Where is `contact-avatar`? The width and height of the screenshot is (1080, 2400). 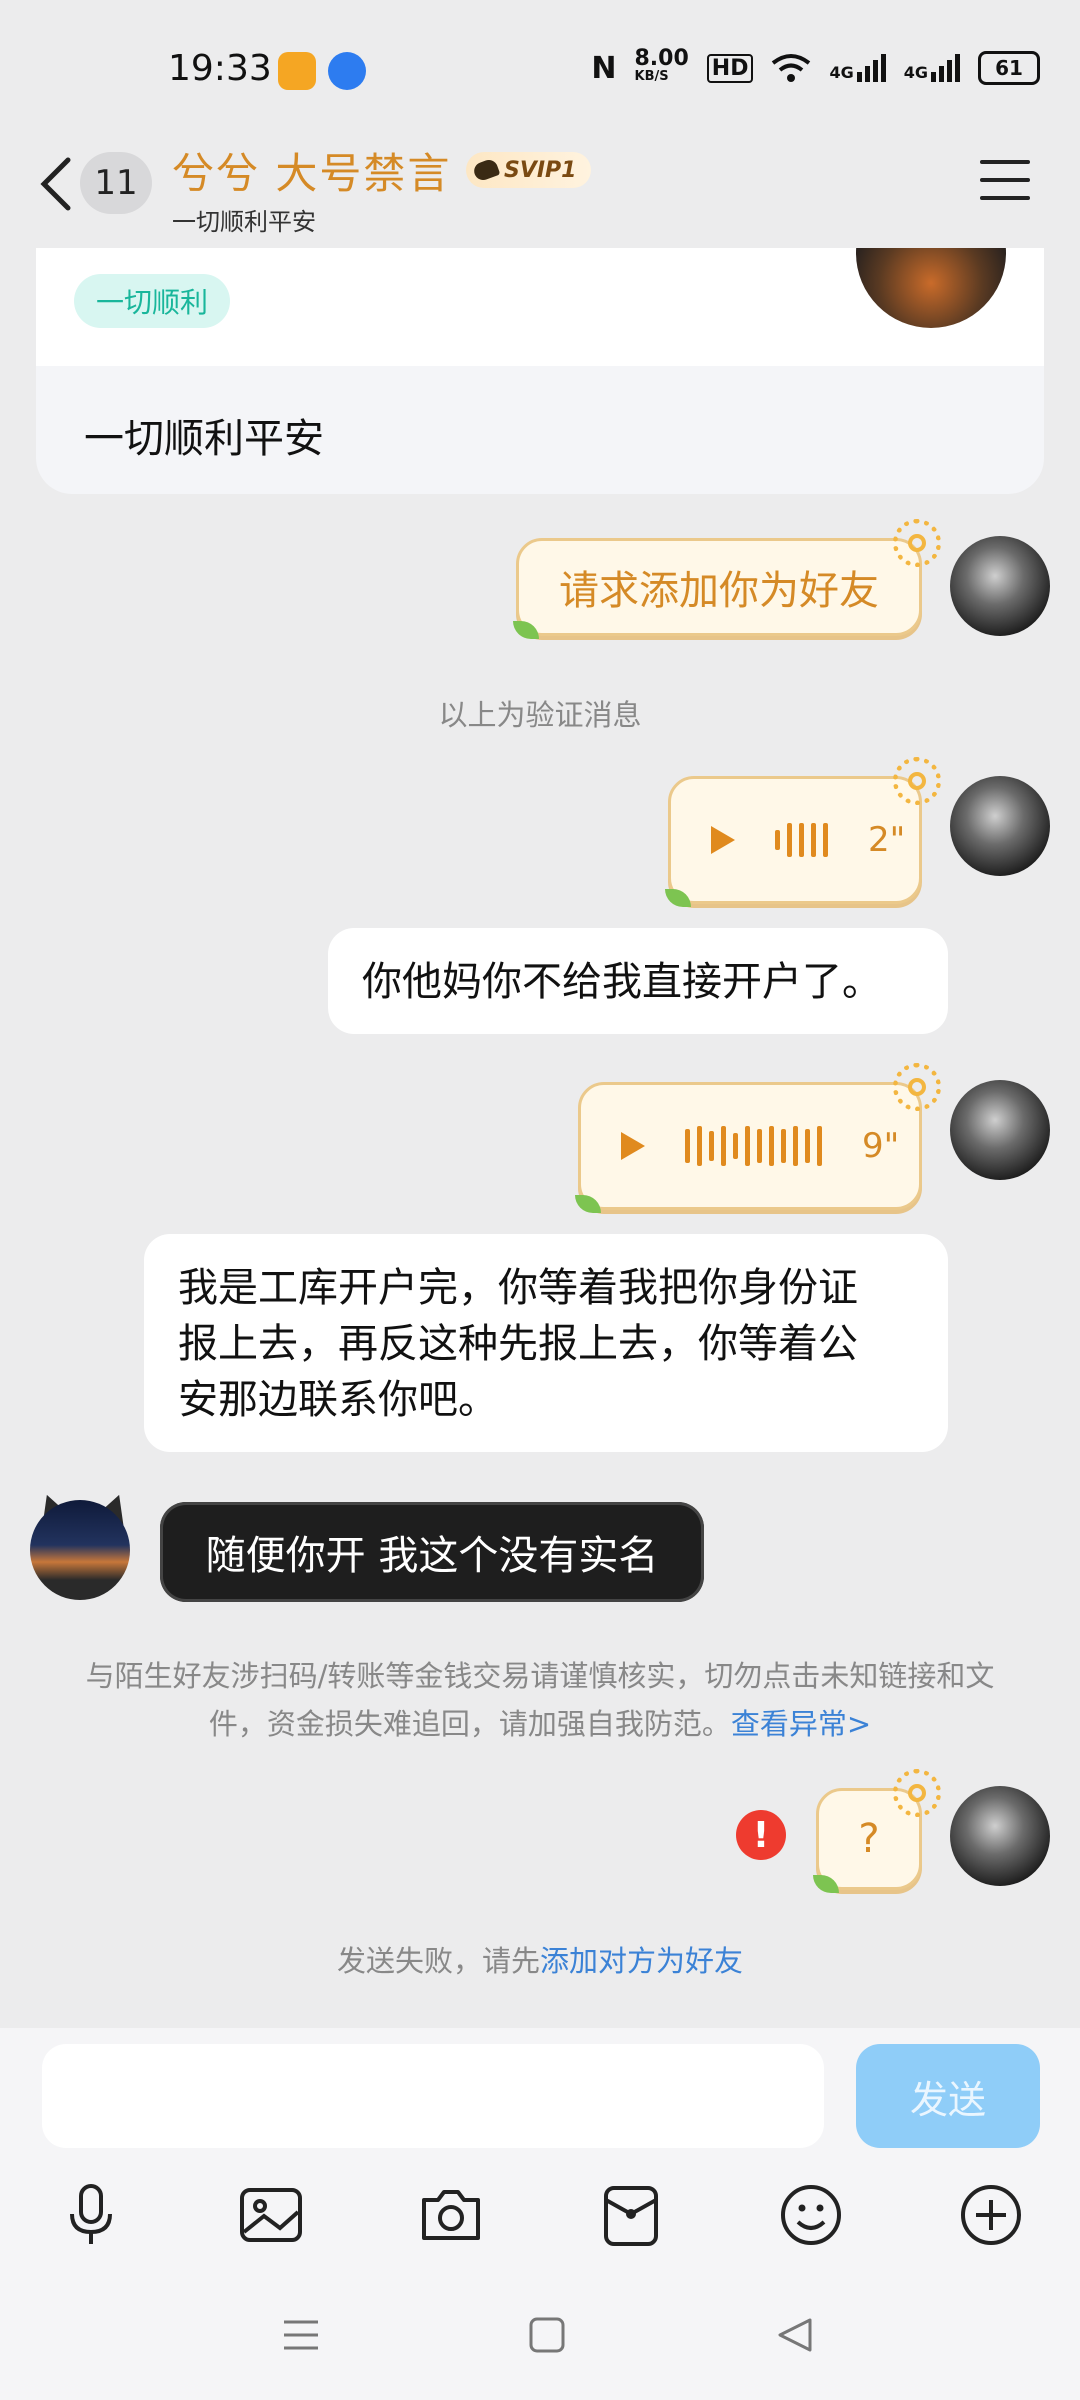 contact-avatar is located at coordinates (80, 1550).